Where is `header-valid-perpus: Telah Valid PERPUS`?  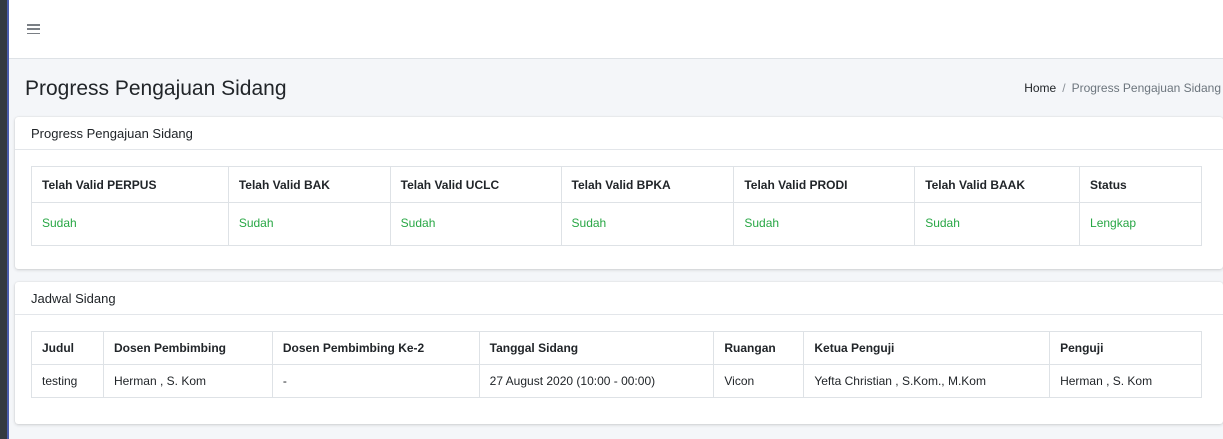 header-valid-perpus: Telah Valid PERPUS is located at coordinates (130, 184).